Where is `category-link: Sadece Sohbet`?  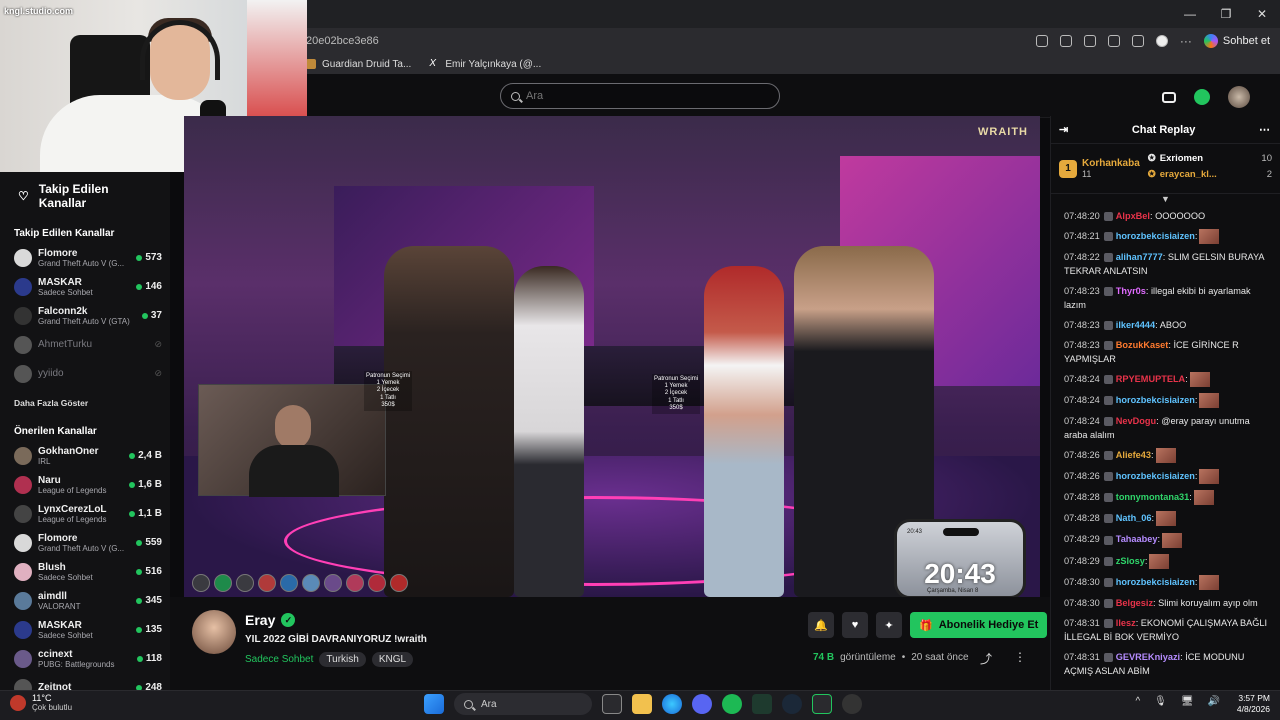 category-link: Sadece Sohbet is located at coordinates (279, 659).